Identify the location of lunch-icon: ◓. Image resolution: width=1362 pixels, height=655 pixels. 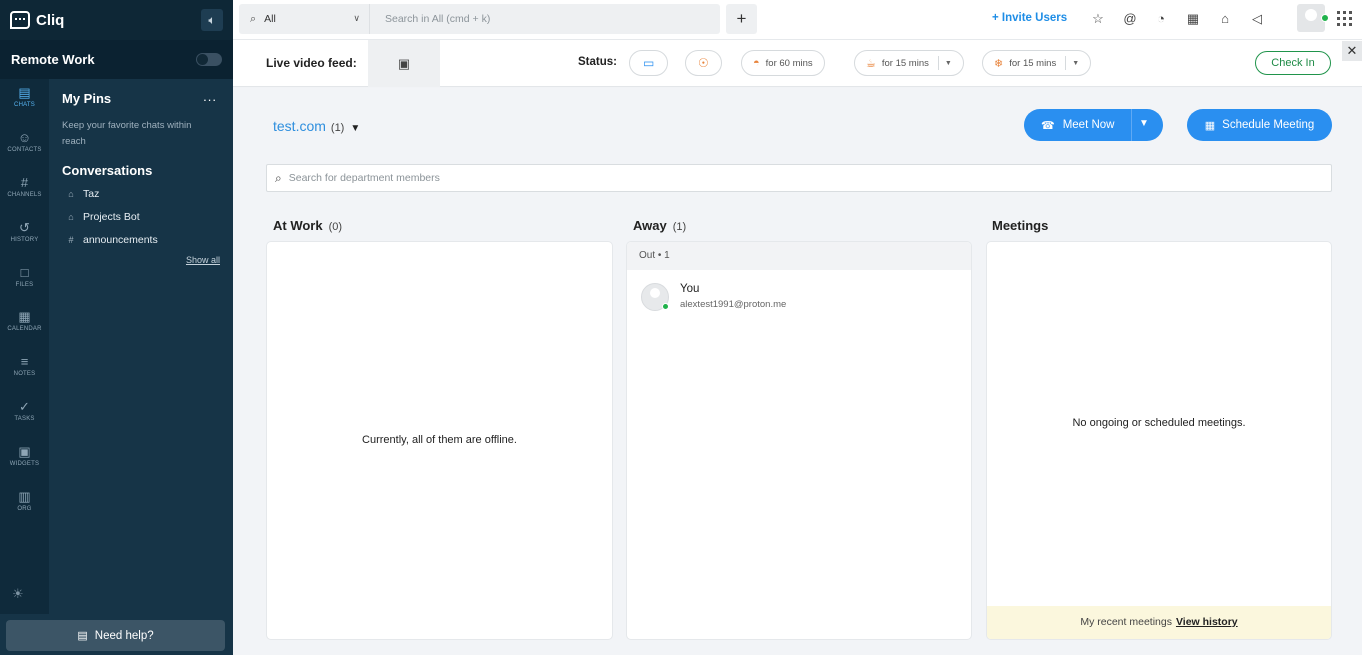
(756, 63).